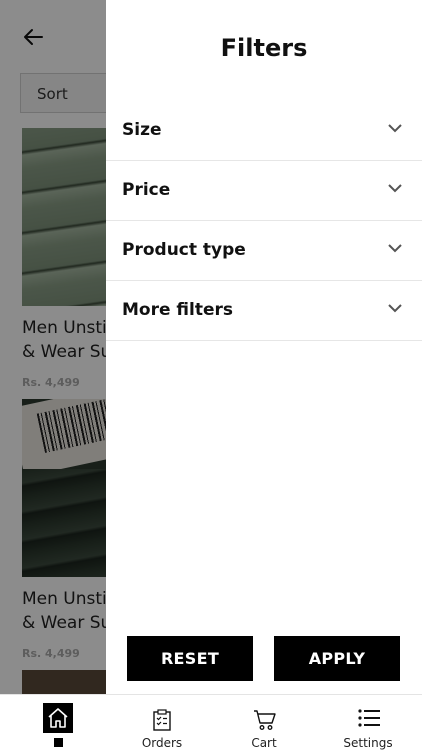  Describe the element at coordinates (178, 310) in the screenshot. I see `filter-label: More filters` at that location.